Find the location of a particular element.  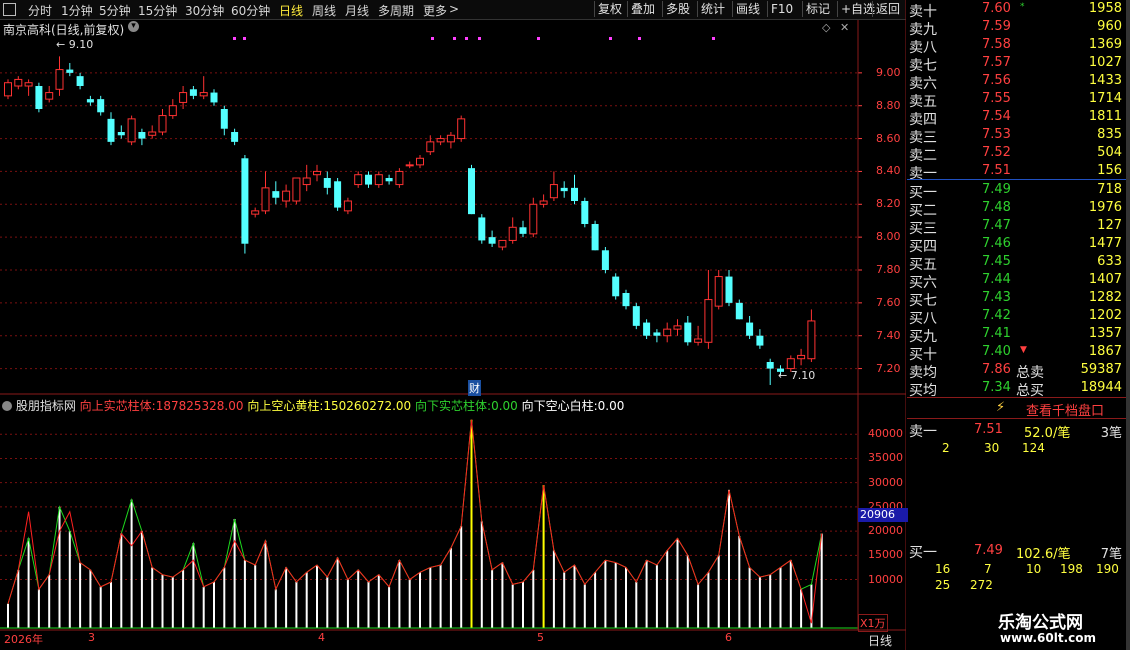

ask-row: 卖八 7.58 1369 is located at coordinates (1015, 46).